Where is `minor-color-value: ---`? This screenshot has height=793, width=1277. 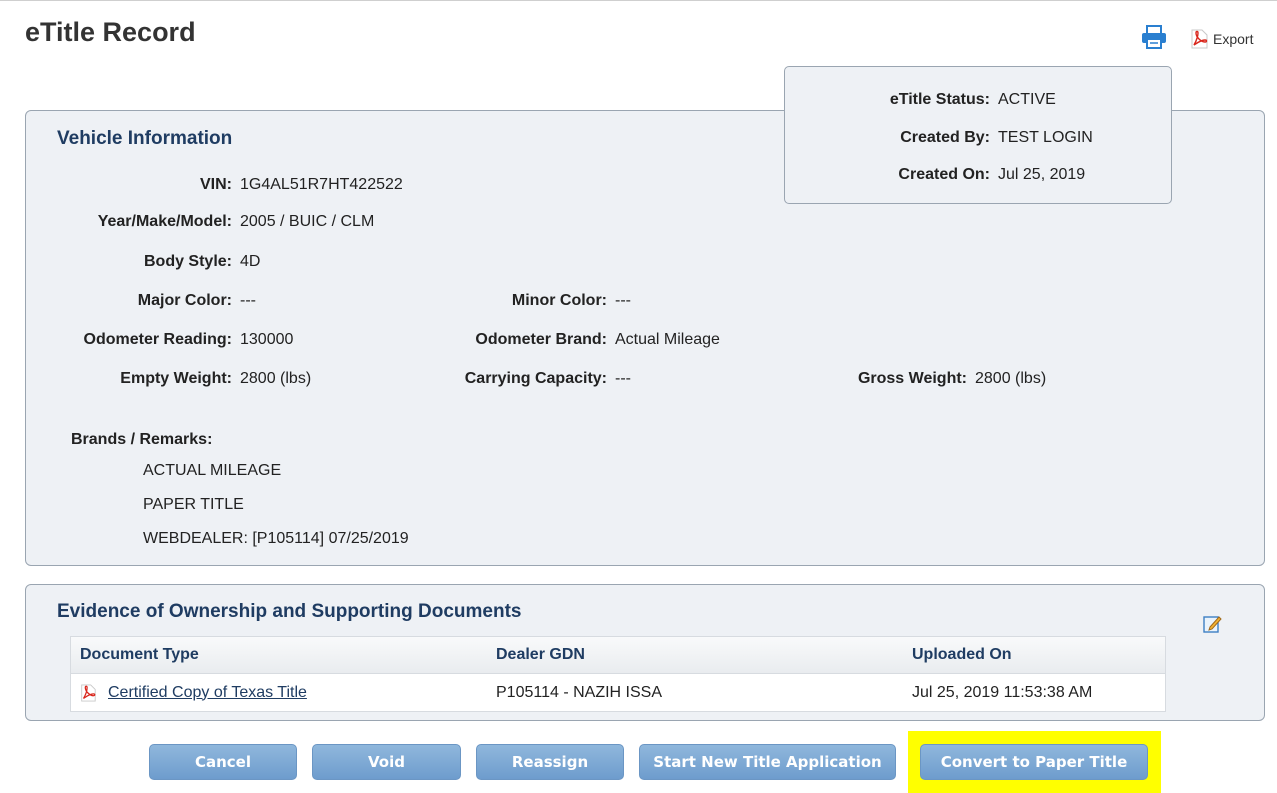 minor-color-value: --- is located at coordinates (623, 300).